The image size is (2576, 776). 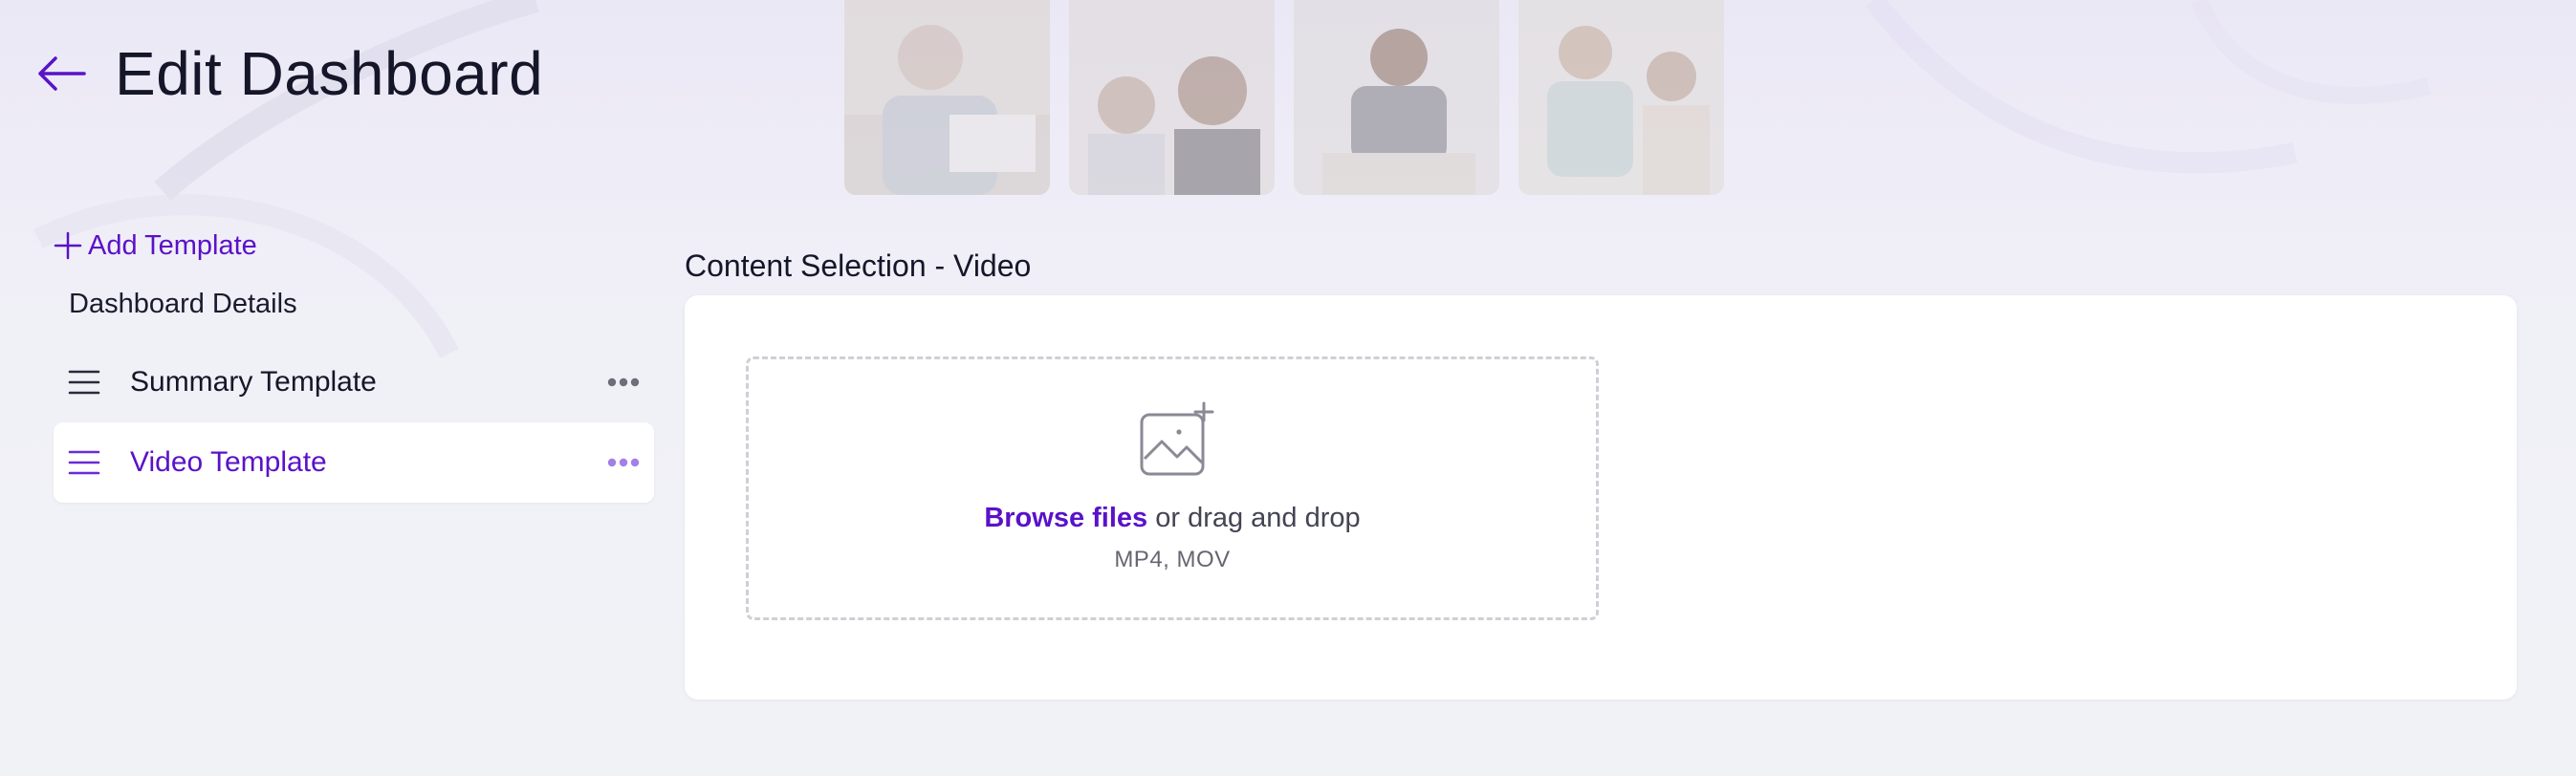 I want to click on file-dropzone: Browse files or drag and drop MP4, MOV, so click(x=1172, y=488).